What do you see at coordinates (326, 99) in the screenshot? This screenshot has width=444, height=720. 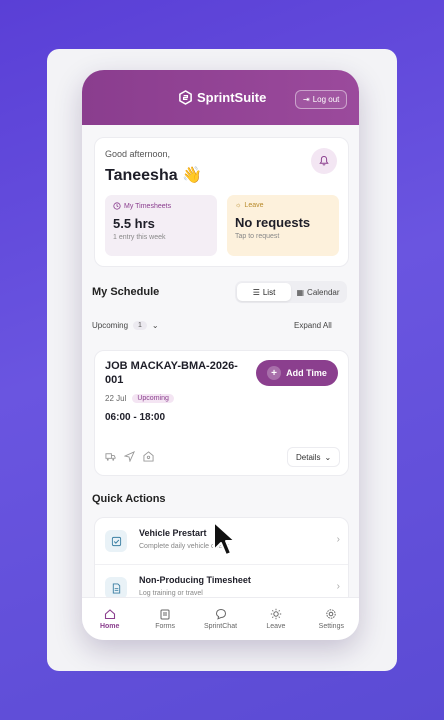 I see `logout-label: Log out` at bounding box center [326, 99].